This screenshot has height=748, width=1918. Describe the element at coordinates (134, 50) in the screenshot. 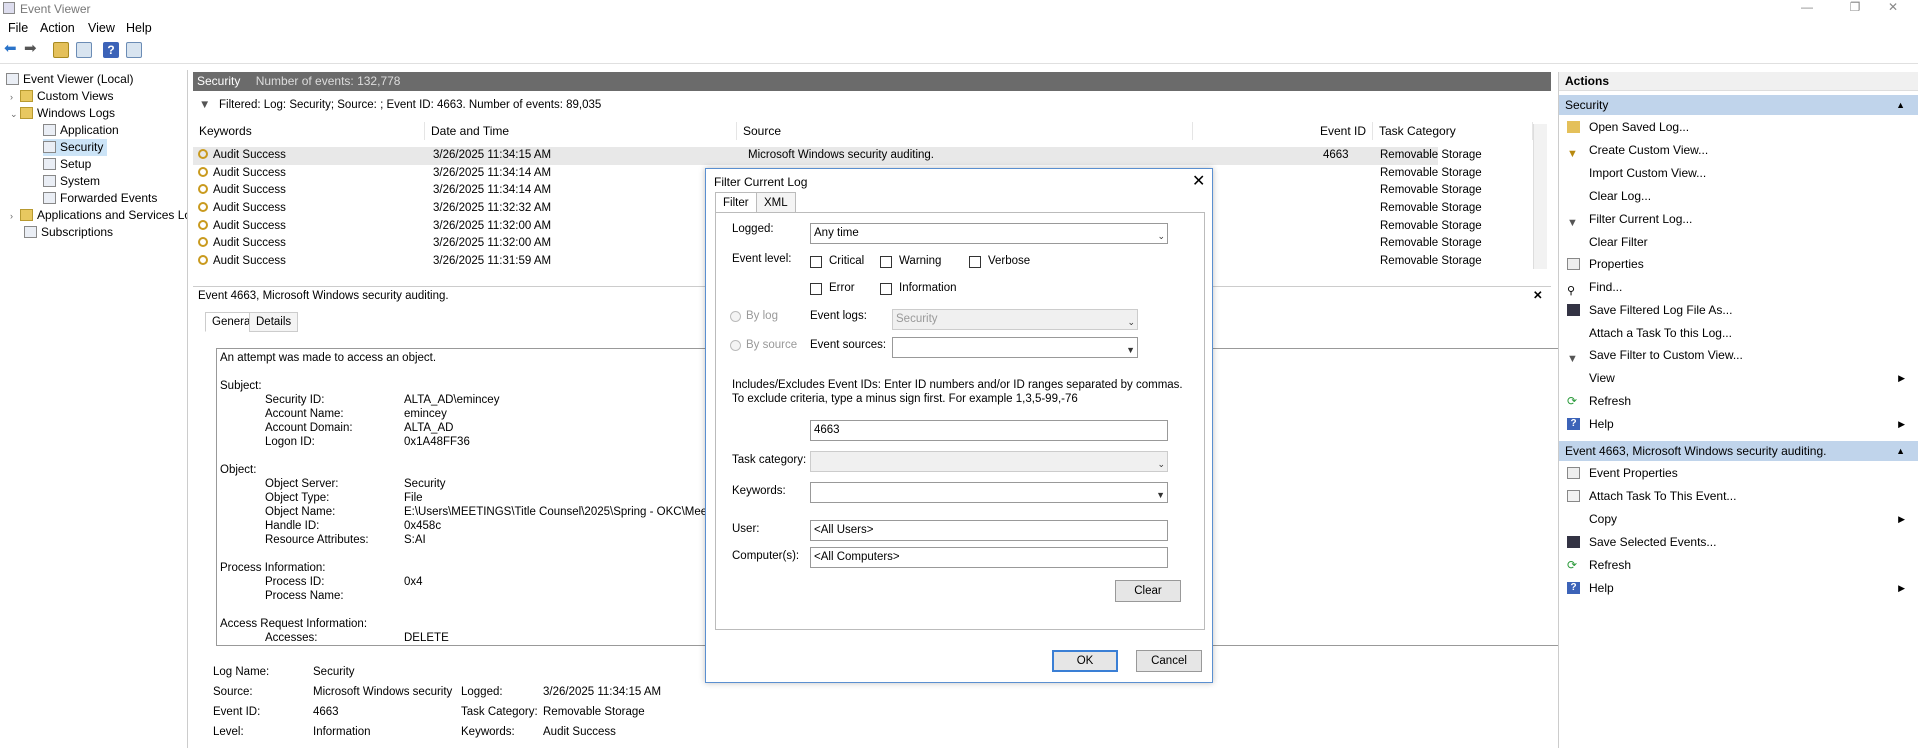

I see `show-hide-action-pane-icon` at that location.